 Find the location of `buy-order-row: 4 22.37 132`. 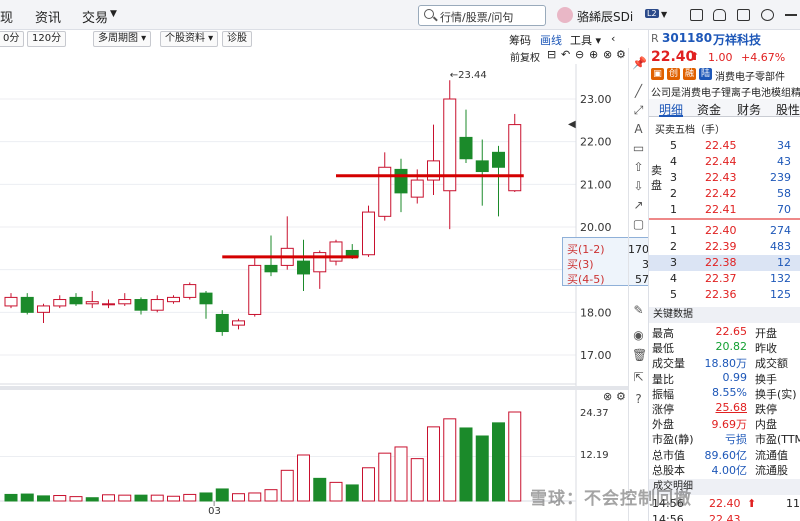

buy-order-row: 4 22.37 132 is located at coordinates (724, 279).